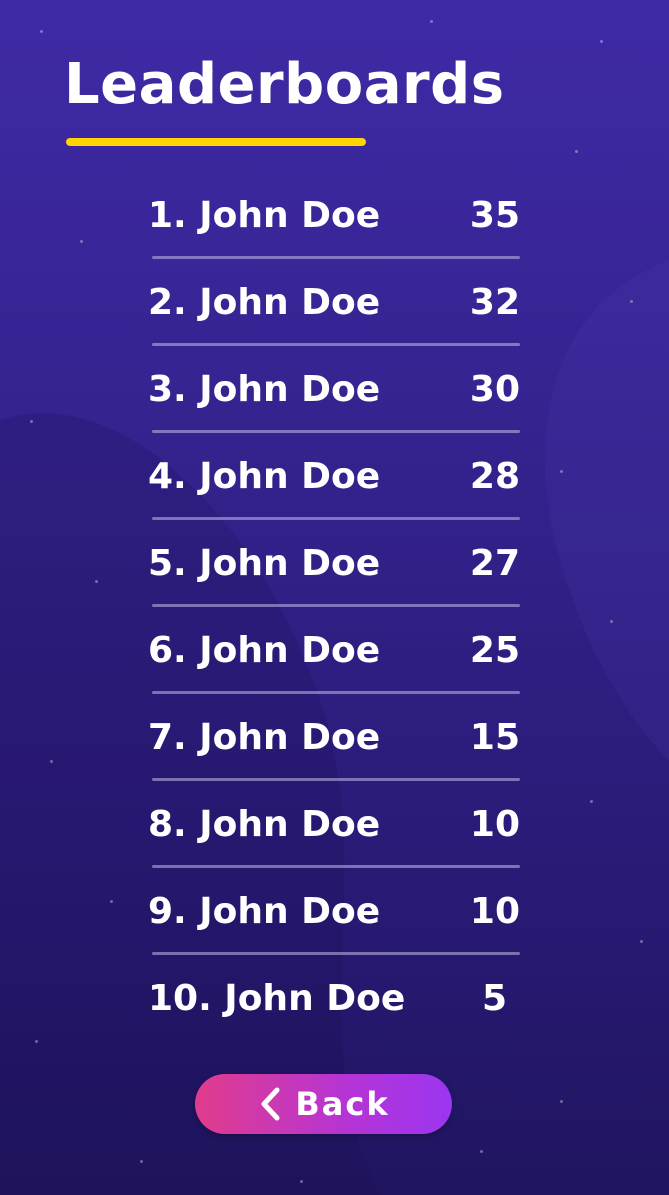 The height and width of the screenshot is (1195, 669). Describe the element at coordinates (494, 737) in the screenshot. I see `player-score: 15` at that location.